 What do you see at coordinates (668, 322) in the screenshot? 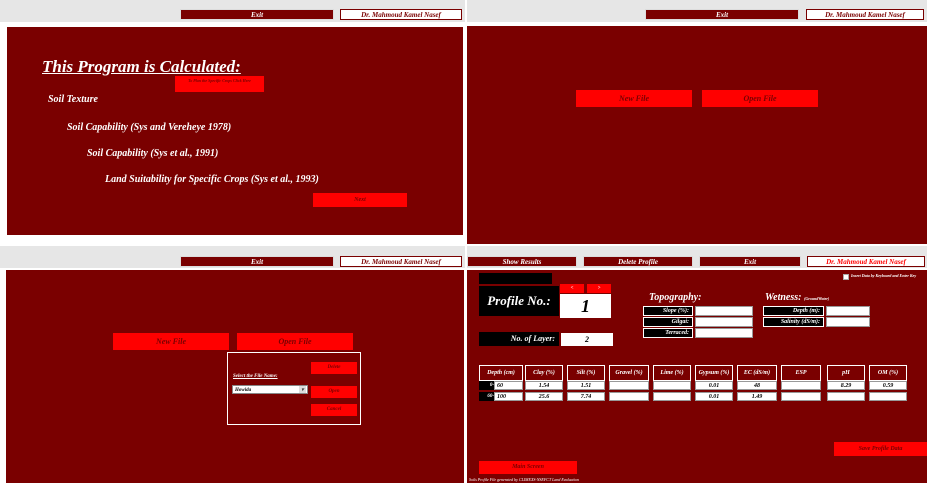
I see `gilgai-label: Gilgai:` at bounding box center [668, 322].